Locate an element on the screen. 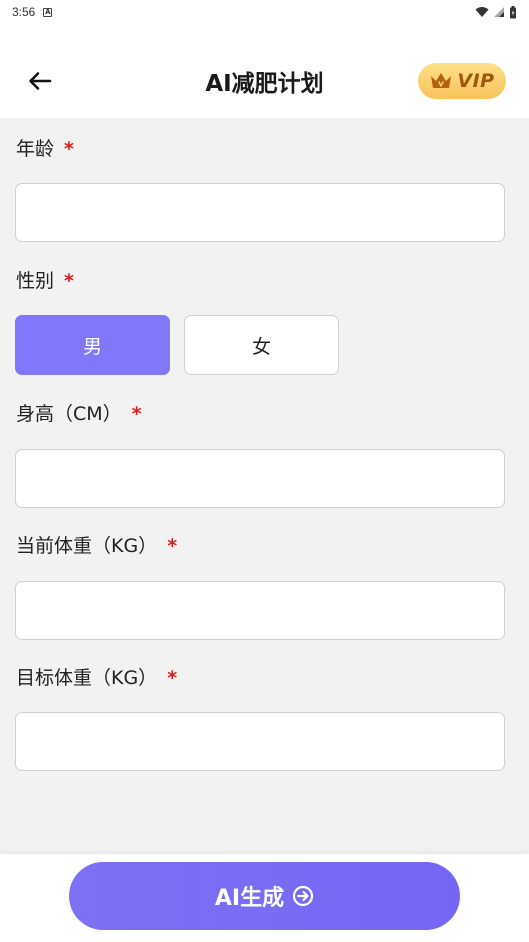 The width and height of the screenshot is (529, 942). status-icons is located at coordinates (496, 12).